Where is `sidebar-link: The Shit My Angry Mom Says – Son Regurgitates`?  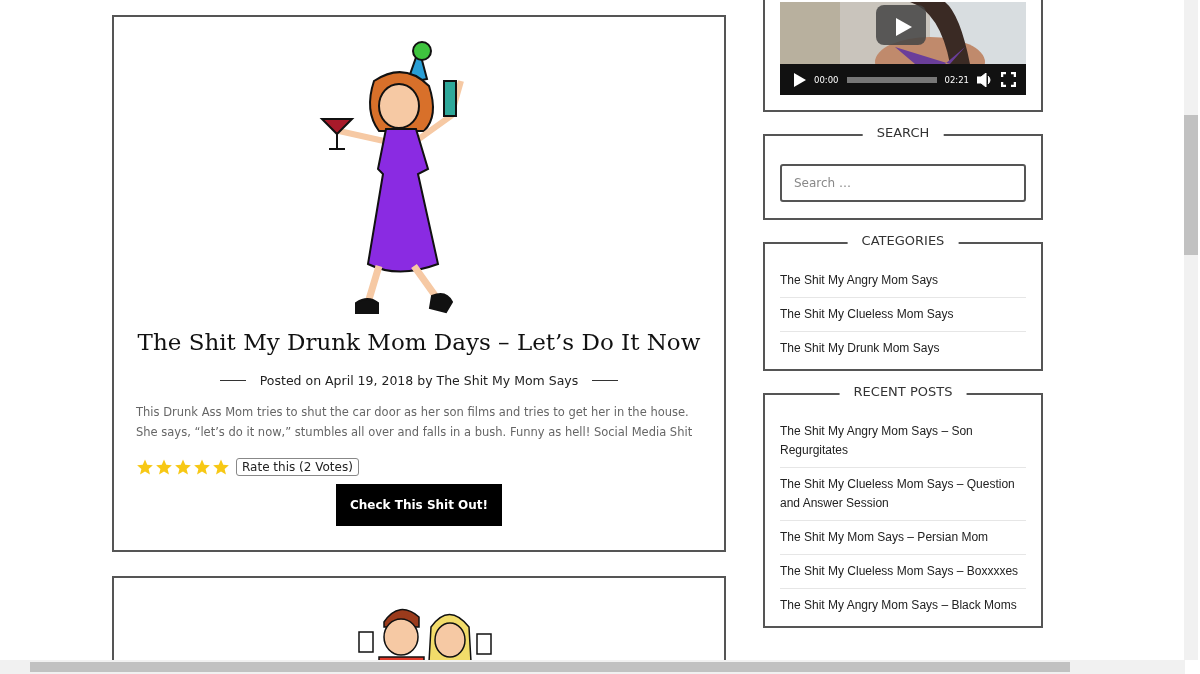
sidebar-link: The Shit My Angry Mom Says – Son Regurgitates is located at coordinates (903, 441).